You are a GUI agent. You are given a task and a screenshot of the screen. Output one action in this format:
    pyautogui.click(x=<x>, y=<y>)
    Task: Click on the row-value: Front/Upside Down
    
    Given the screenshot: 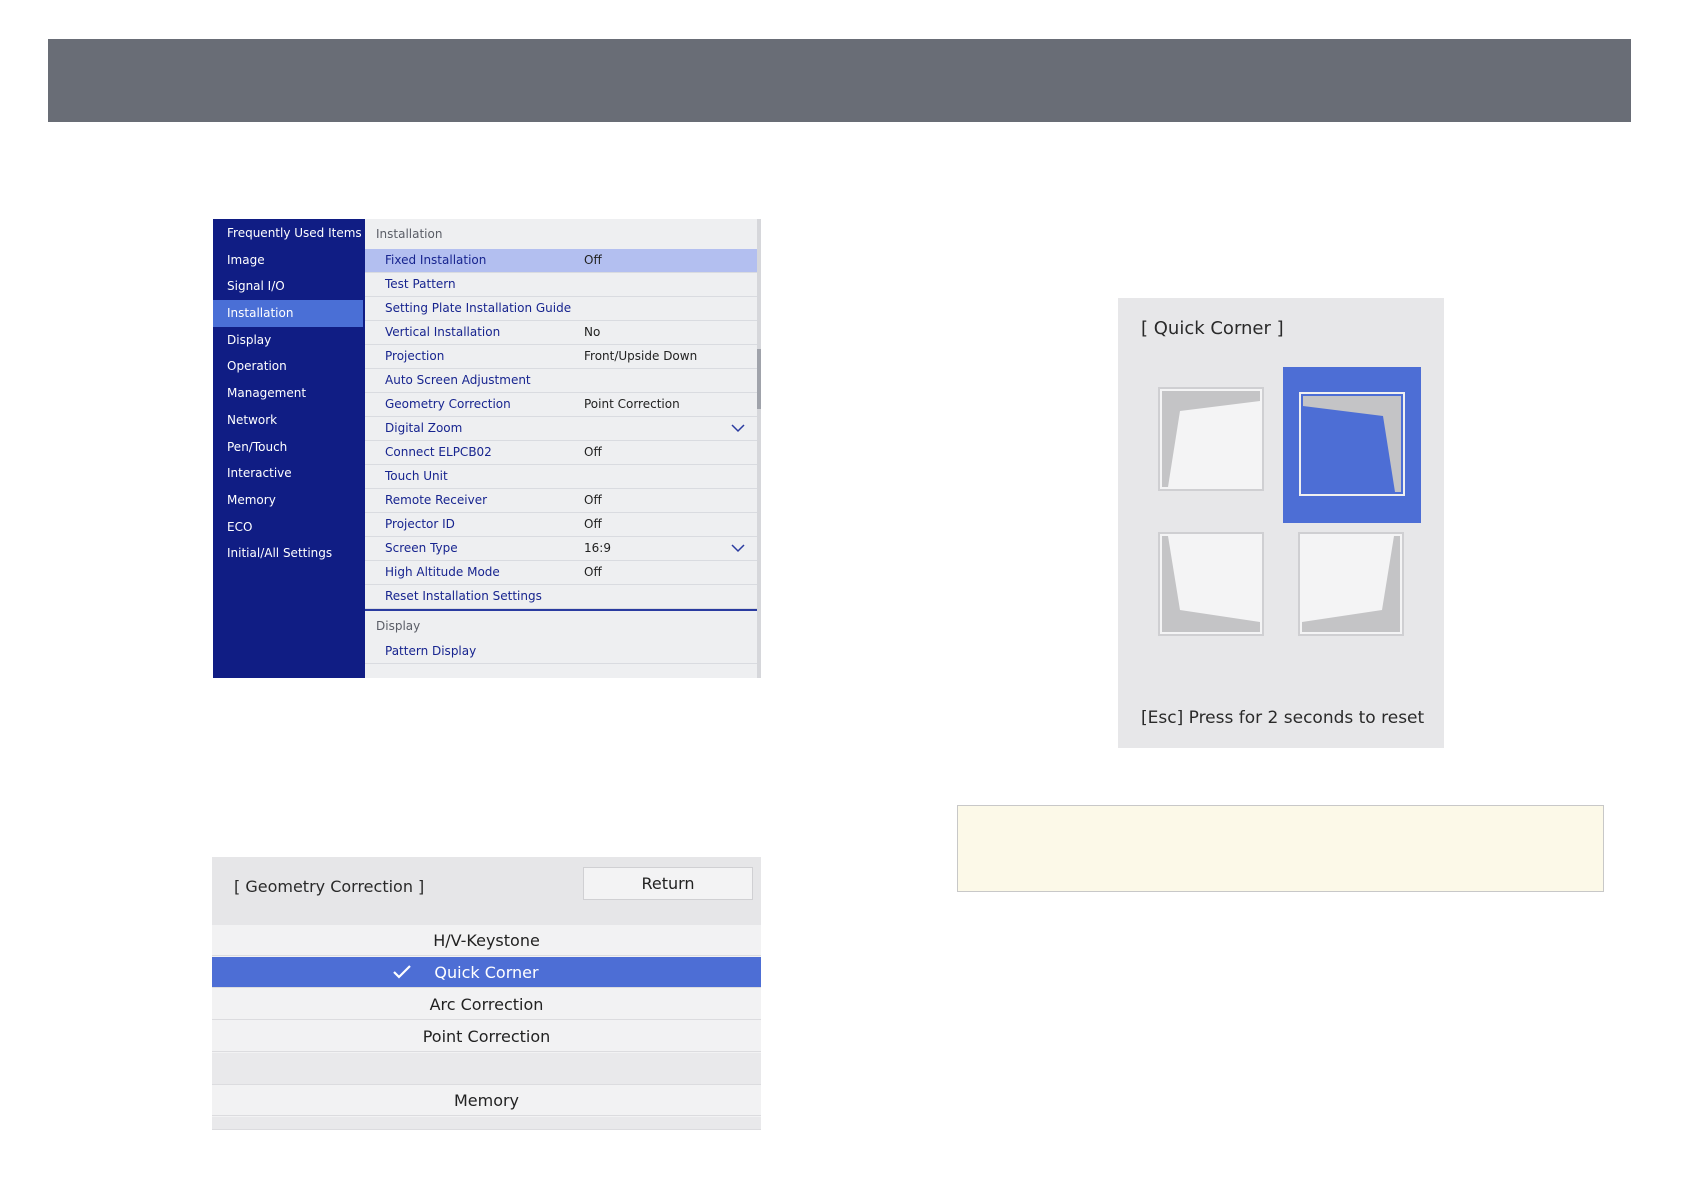 What is the action you would take?
    pyautogui.click(x=641, y=356)
    